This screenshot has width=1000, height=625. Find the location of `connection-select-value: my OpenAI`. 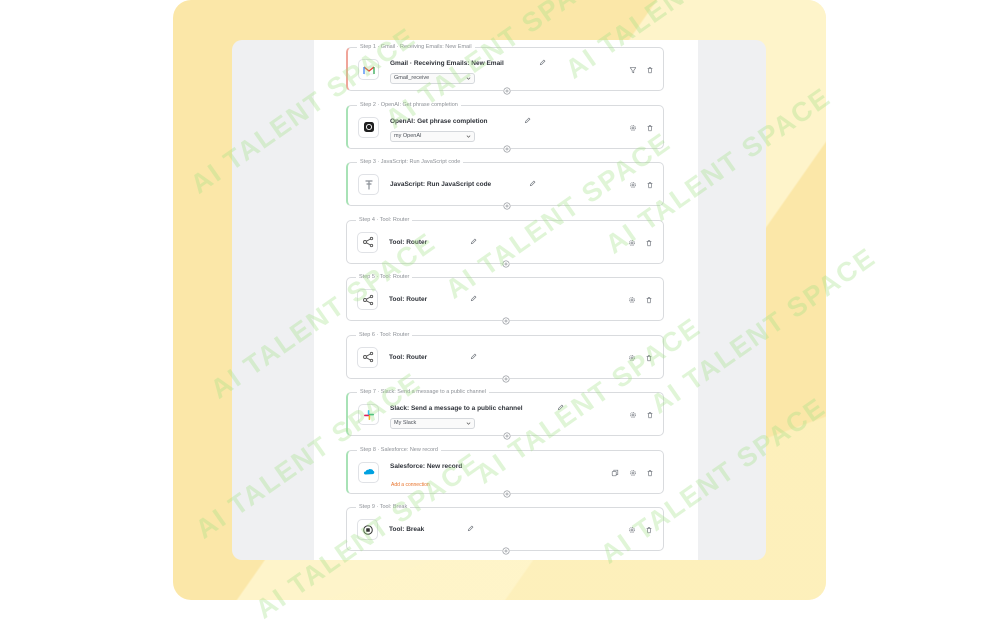

connection-select-value: my OpenAI is located at coordinates (408, 135).